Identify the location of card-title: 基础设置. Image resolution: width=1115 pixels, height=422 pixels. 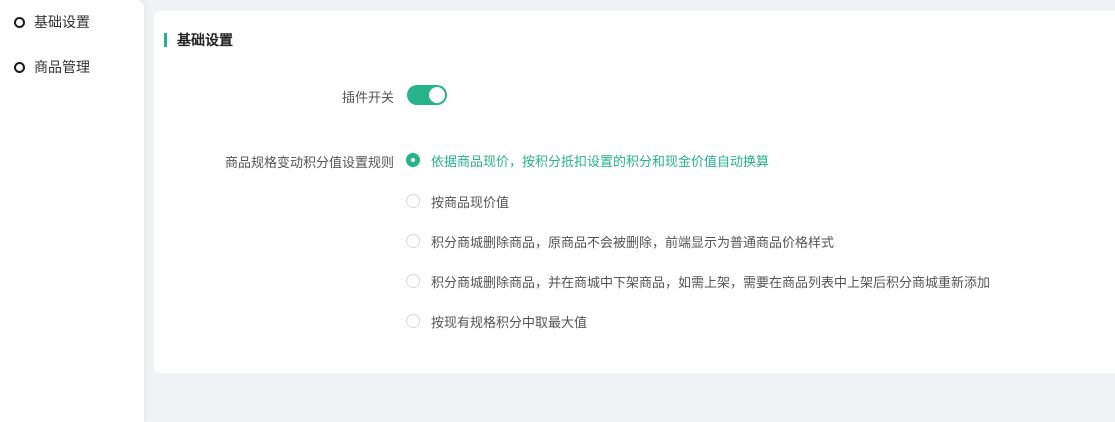
(198, 40).